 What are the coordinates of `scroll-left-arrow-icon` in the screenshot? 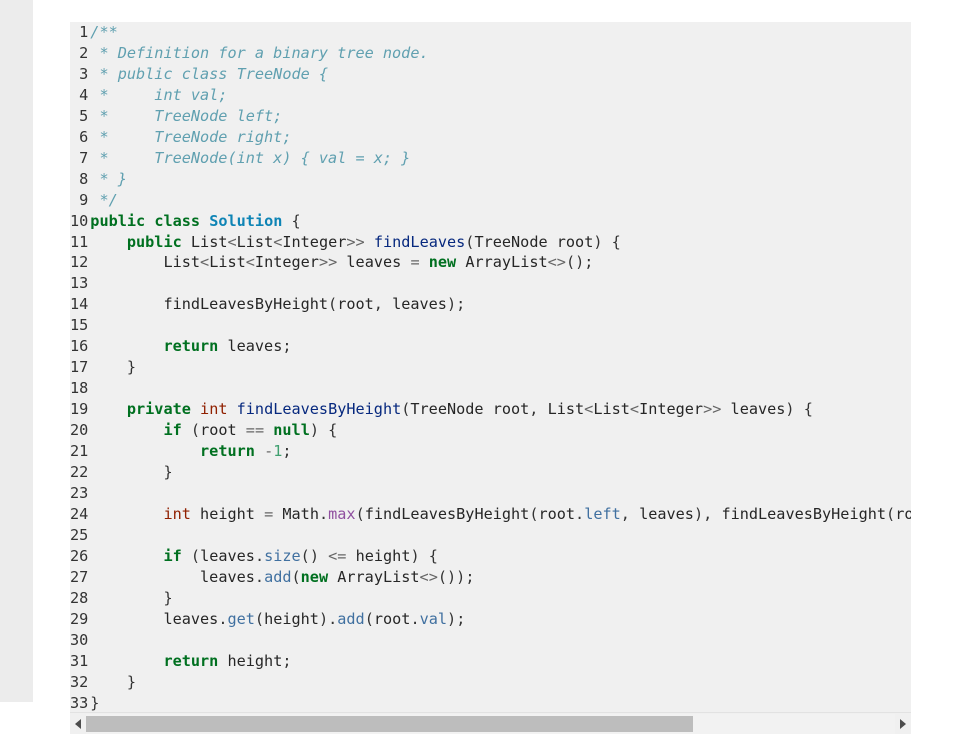 It's located at (78, 724).